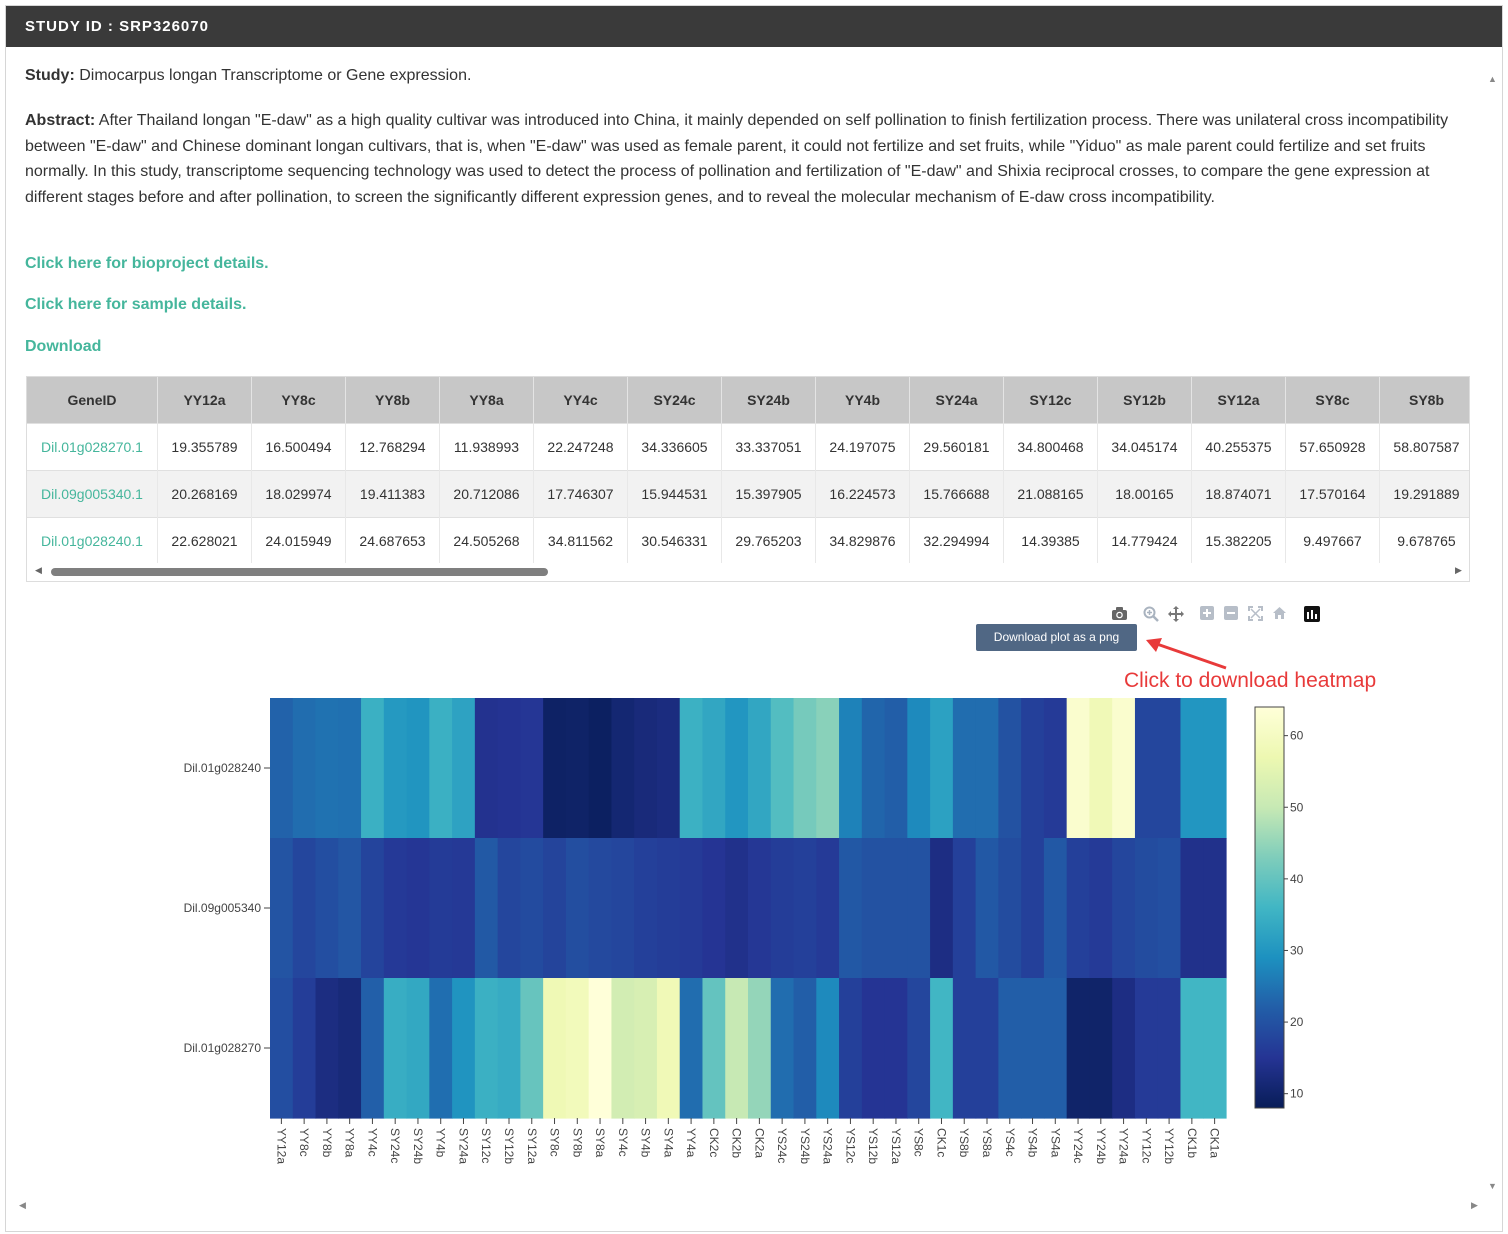 The height and width of the screenshot is (1234, 1508). What do you see at coordinates (1151, 616) in the screenshot?
I see `zoom-icon` at bounding box center [1151, 616].